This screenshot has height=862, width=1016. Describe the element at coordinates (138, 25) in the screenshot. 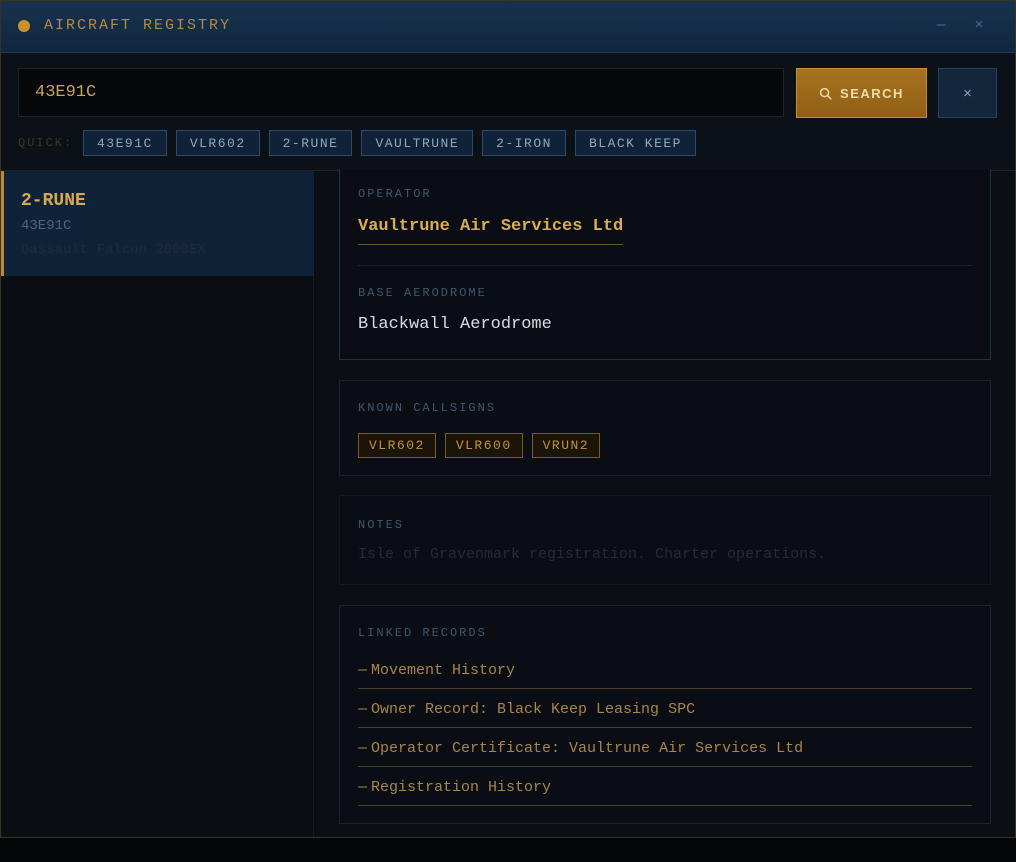

I see `window-title: AIRCRAFT REGISTRY` at that location.